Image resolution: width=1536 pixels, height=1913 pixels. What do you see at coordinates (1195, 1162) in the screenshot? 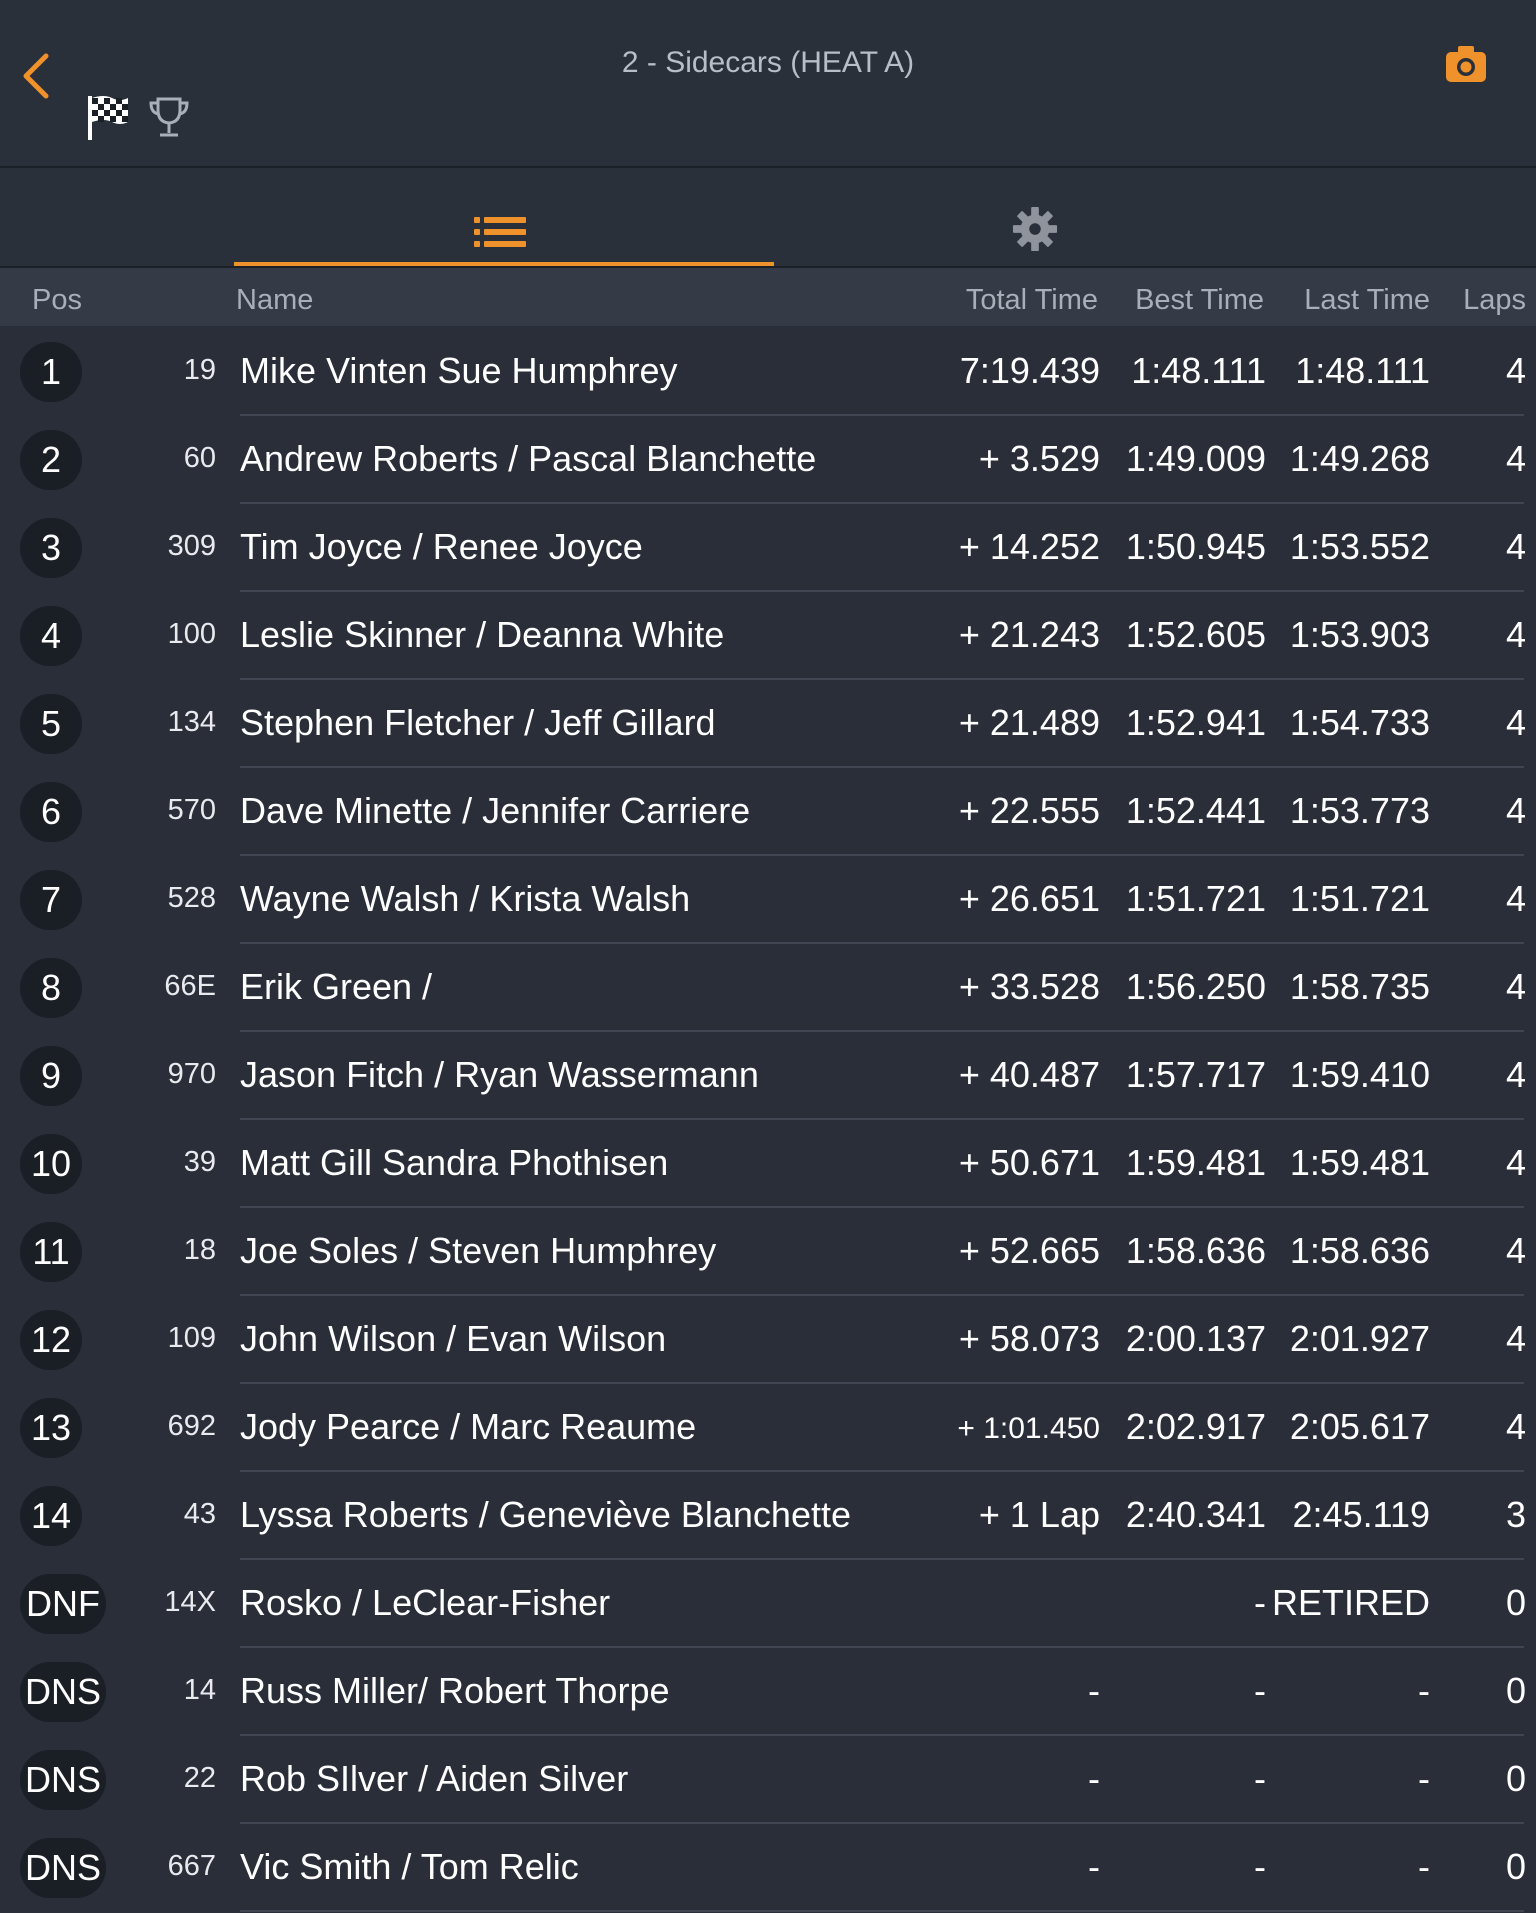
I see `best-time: 1:59.481` at bounding box center [1195, 1162].